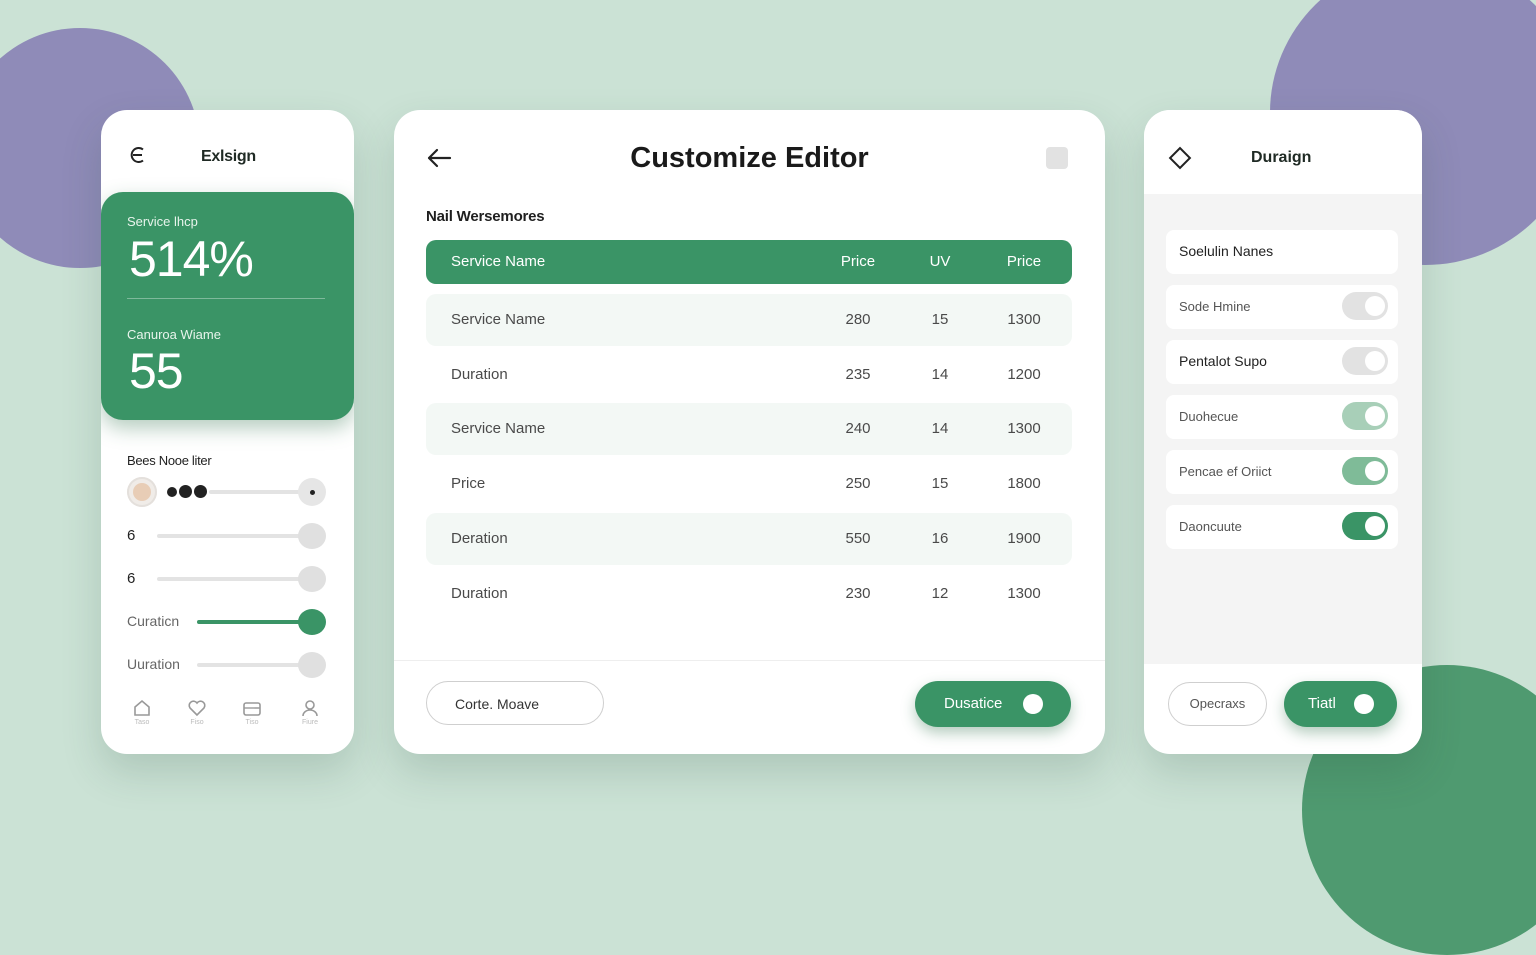  What do you see at coordinates (749, 262) in the screenshot?
I see `table-header: Service Name Price UV Price` at bounding box center [749, 262].